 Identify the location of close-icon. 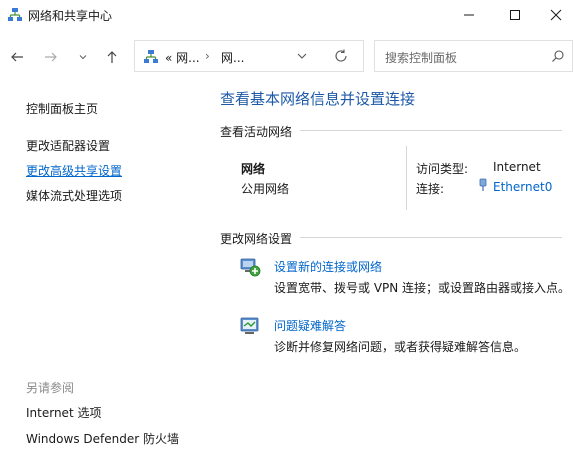
(555, 15).